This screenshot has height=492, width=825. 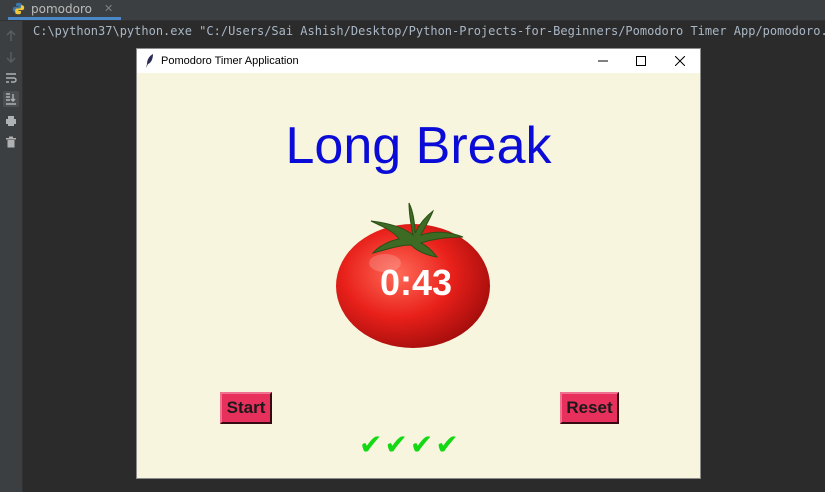 What do you see at coordinates (680, 61) in the screenshot?
I see `close-button` at bounding box center [680, 61].